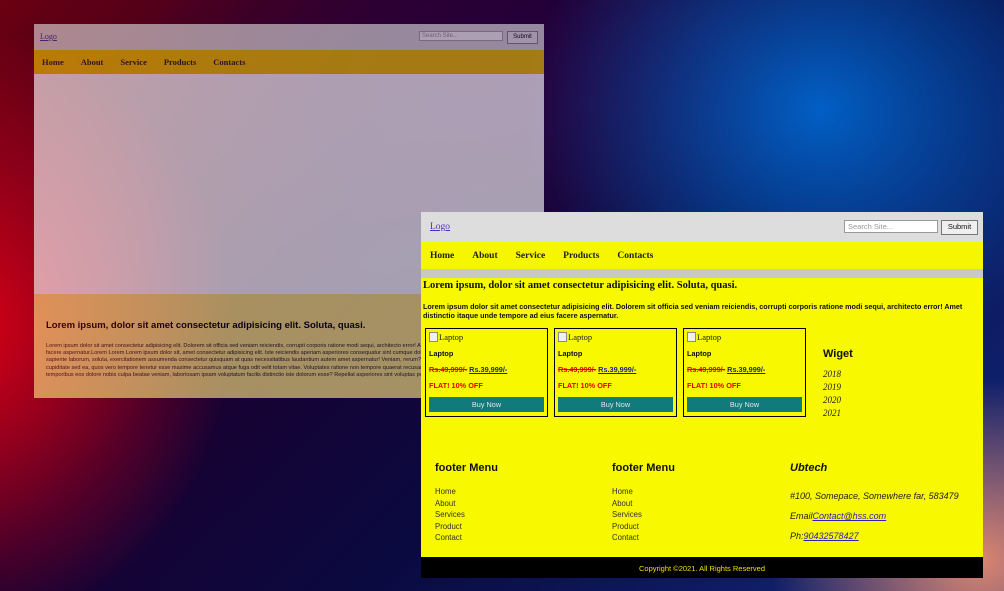 This screenshot has height=591, width=1004. I want to click on year-widget: Wiget 2018 2019 2020 2021, so click(838, 384).